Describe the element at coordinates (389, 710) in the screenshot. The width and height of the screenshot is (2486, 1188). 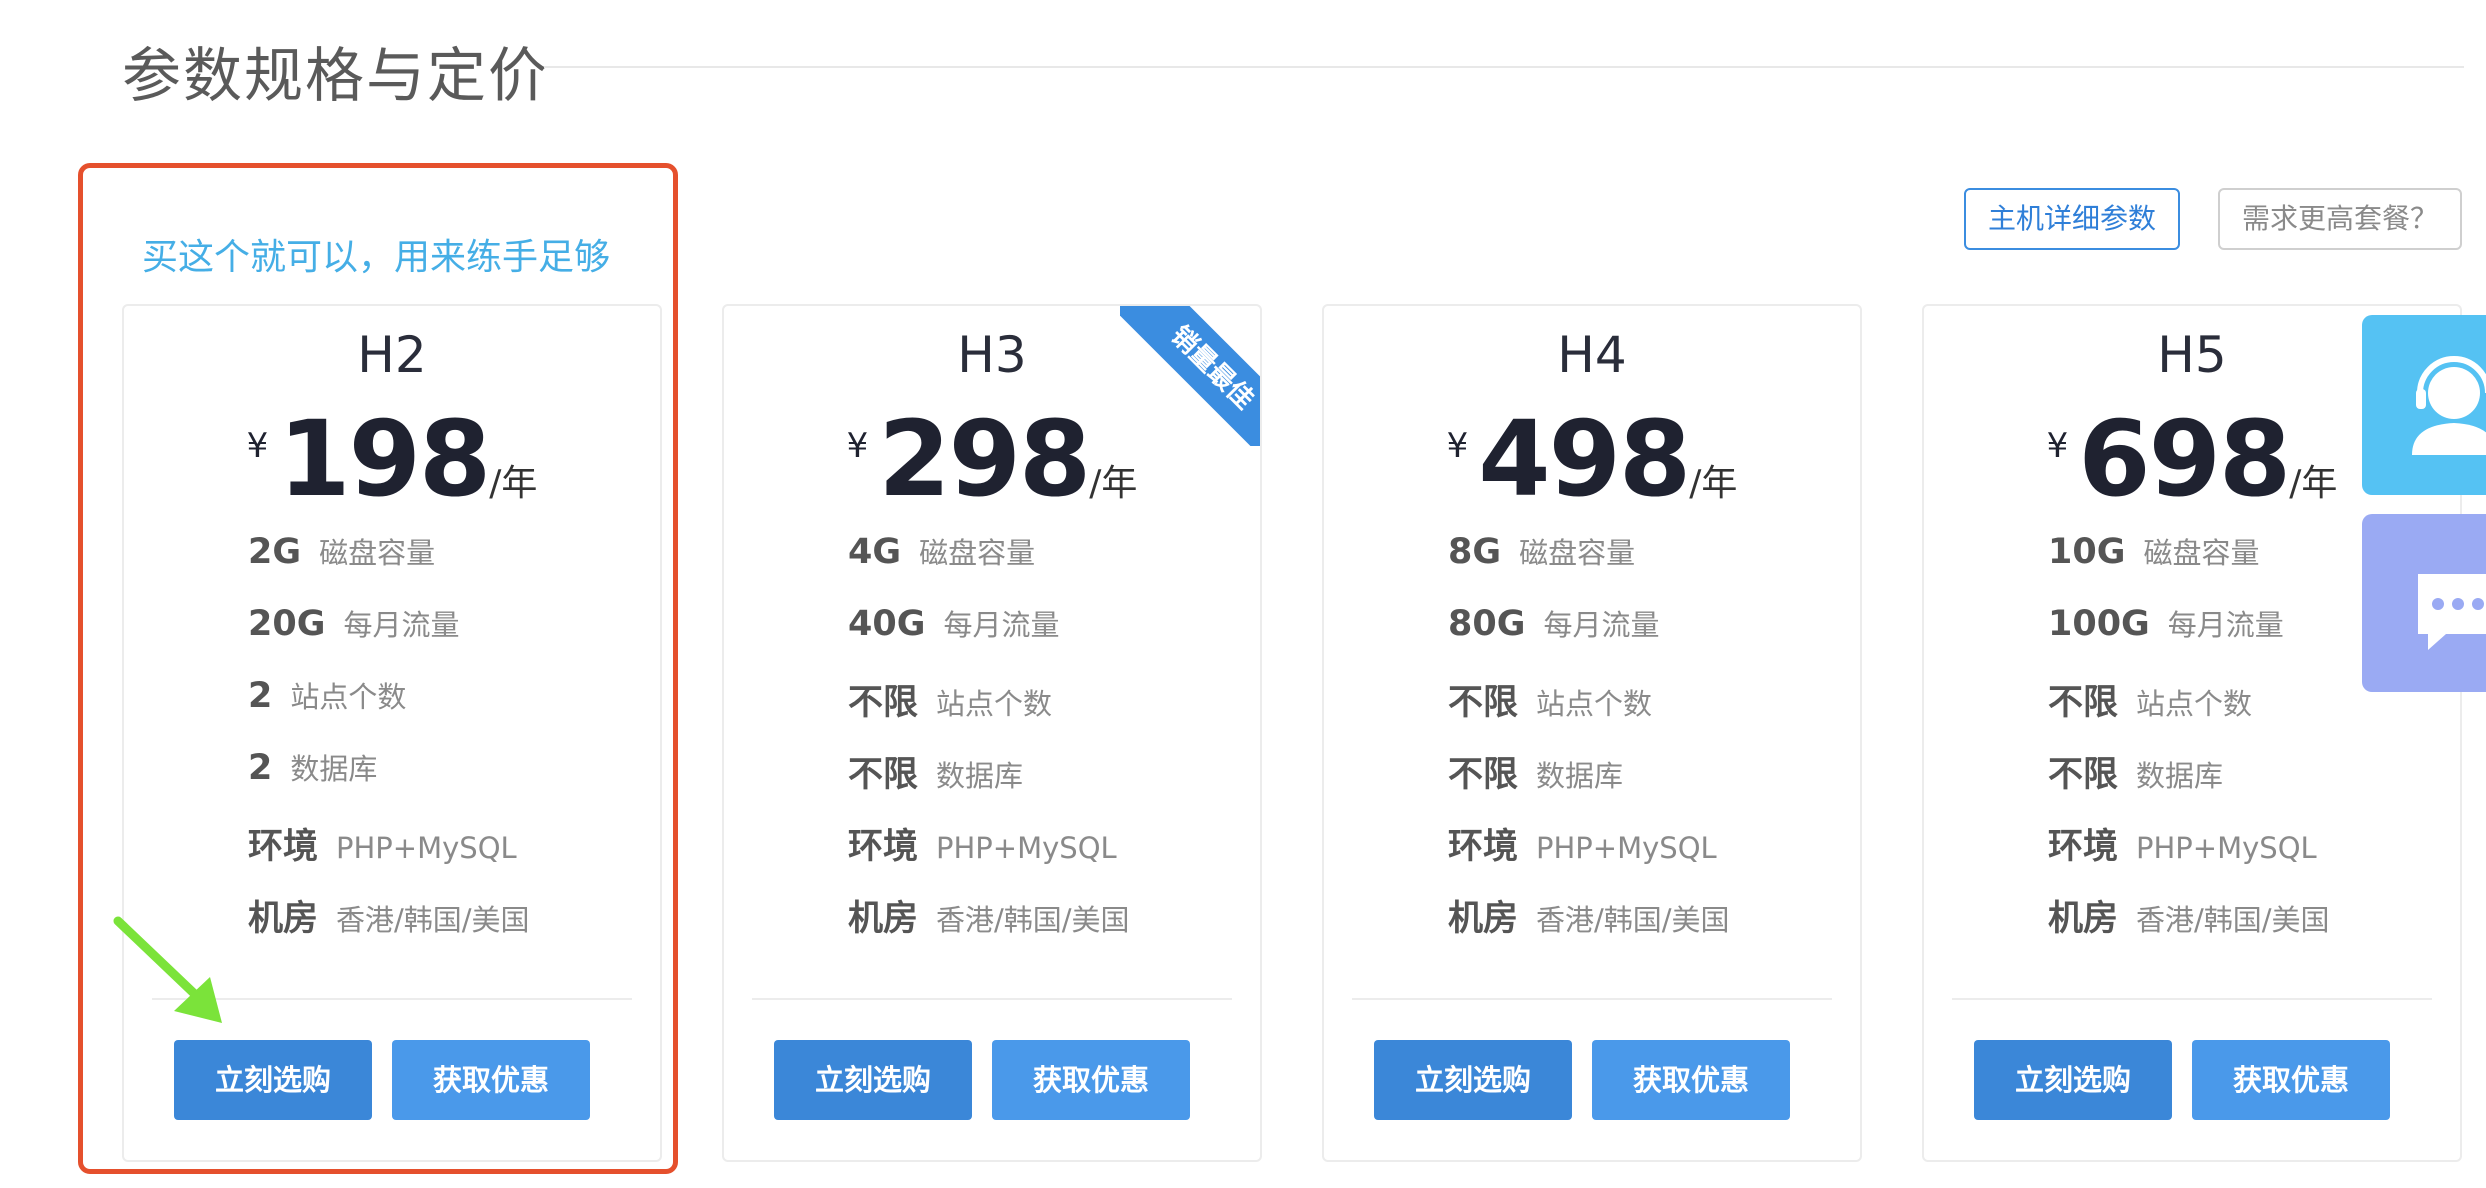
I see `spec-row: 2 站点个数` at that location.